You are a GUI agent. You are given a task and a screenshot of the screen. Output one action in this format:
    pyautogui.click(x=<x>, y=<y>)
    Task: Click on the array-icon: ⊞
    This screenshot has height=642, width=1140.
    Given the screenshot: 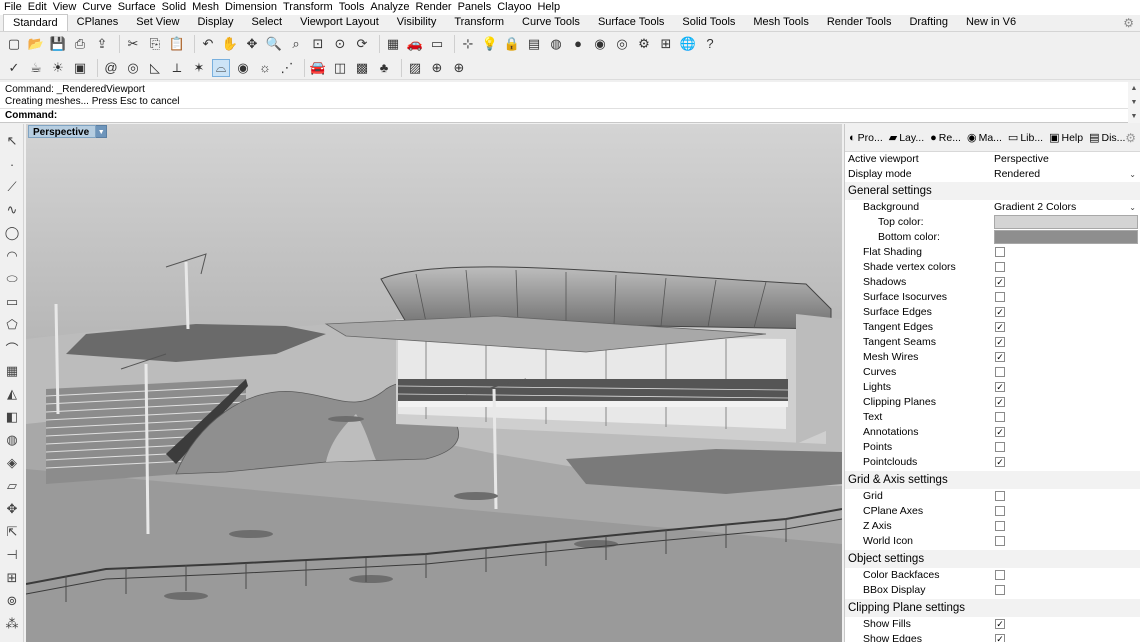 What is the action you would take?
    pyautogui.click(x=12, y=578)
    